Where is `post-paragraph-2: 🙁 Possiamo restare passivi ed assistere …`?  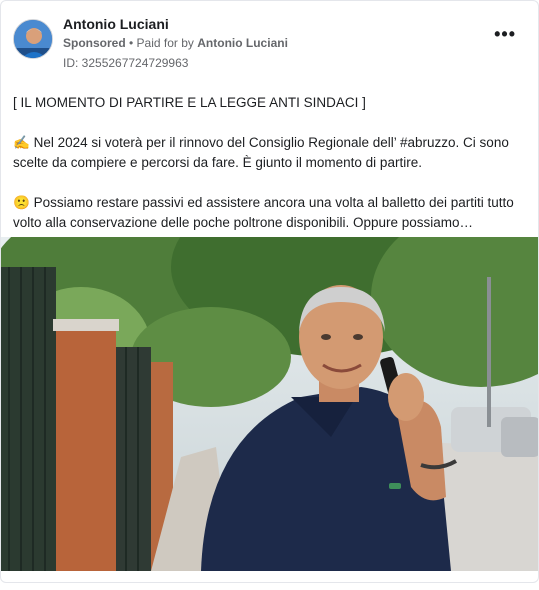
post-paragraph-2: 🙁 Possiamo restare passivi ed assistere … is located at coordinates (273, 213).